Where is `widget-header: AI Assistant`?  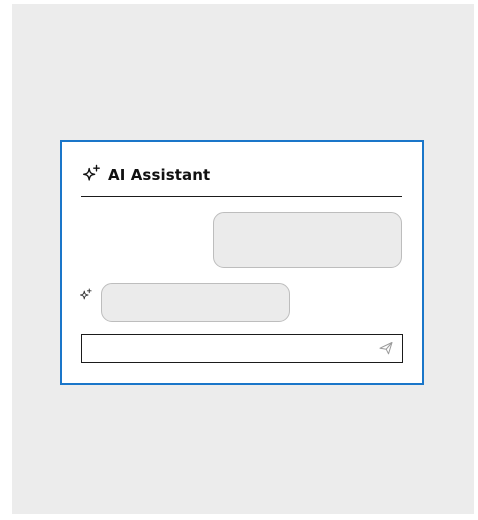
widget-header: AI Assistant is located at coordinates (145, 175).